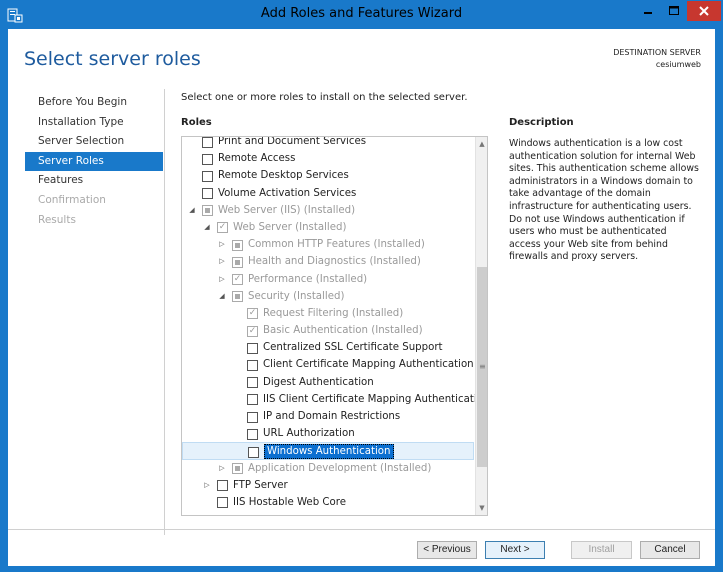  I want to click on role-row: IP and Domain Restrictions, so click(328, 416).